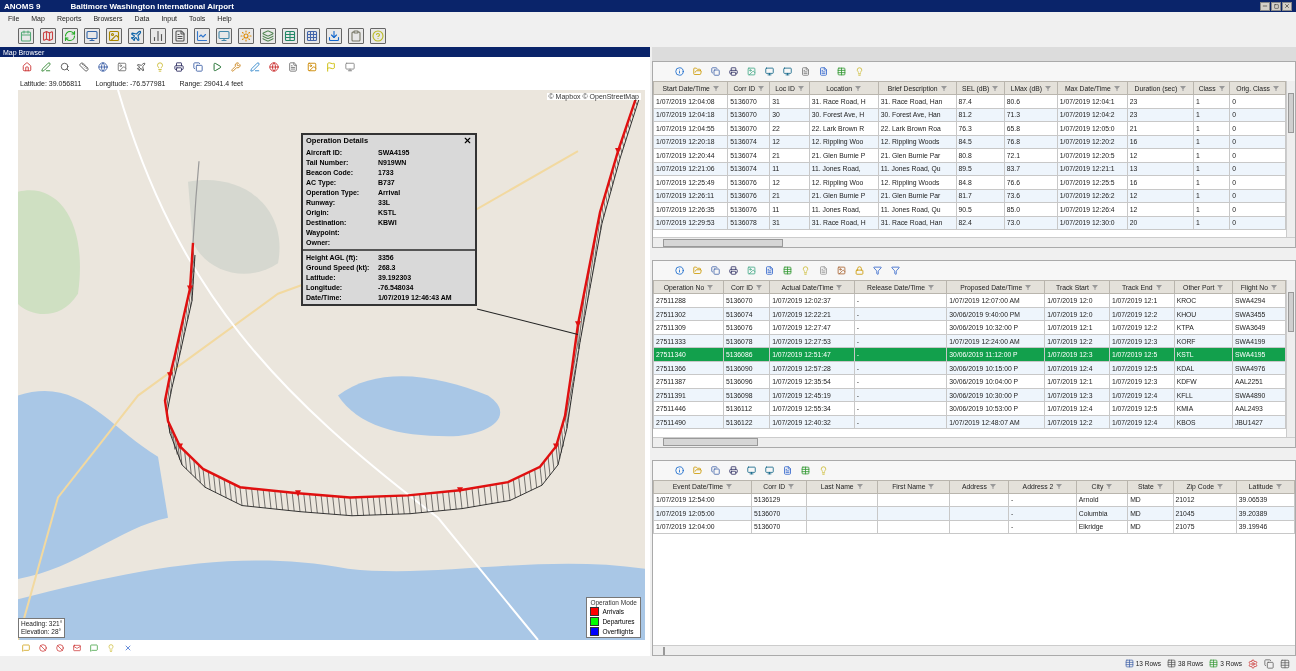 This screenshot has width=1296, height=671. I want to click on airport-title: Baltimore Washington International Airport, so click(152, 6).